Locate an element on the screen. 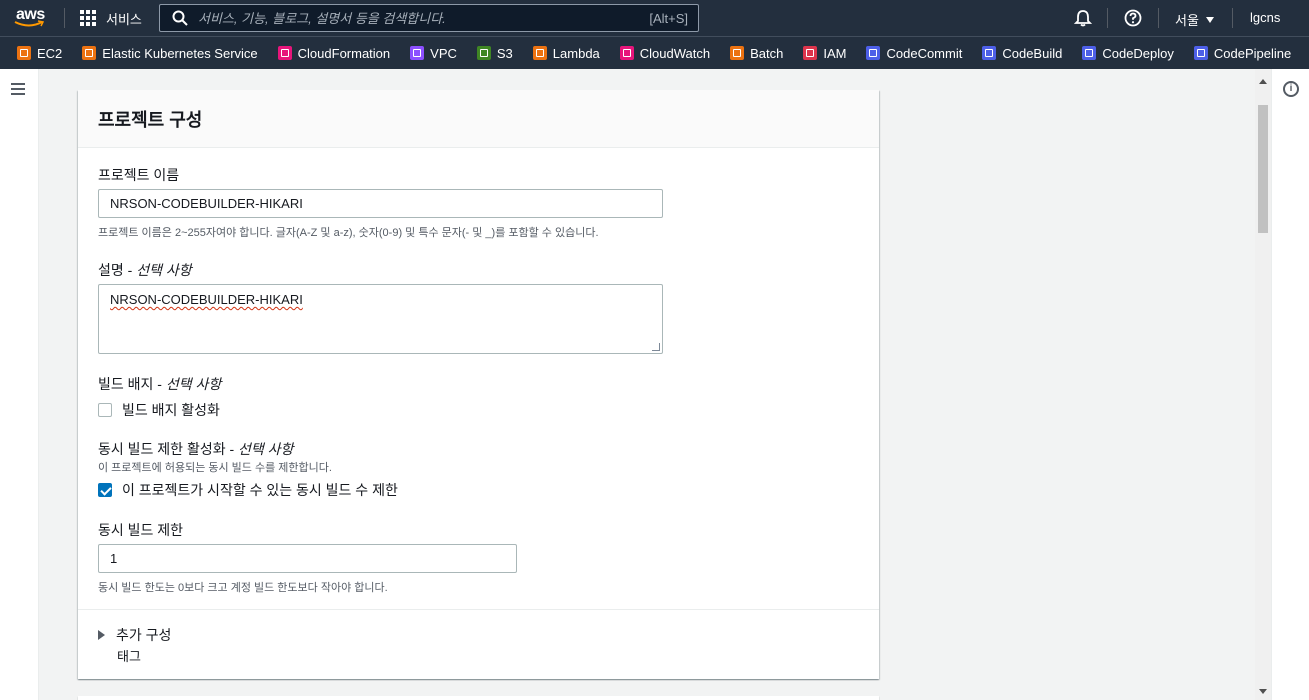 This screenshot has height=700, width=1309. concurrent-limit-checkbox is located at coordinates (105, 490).